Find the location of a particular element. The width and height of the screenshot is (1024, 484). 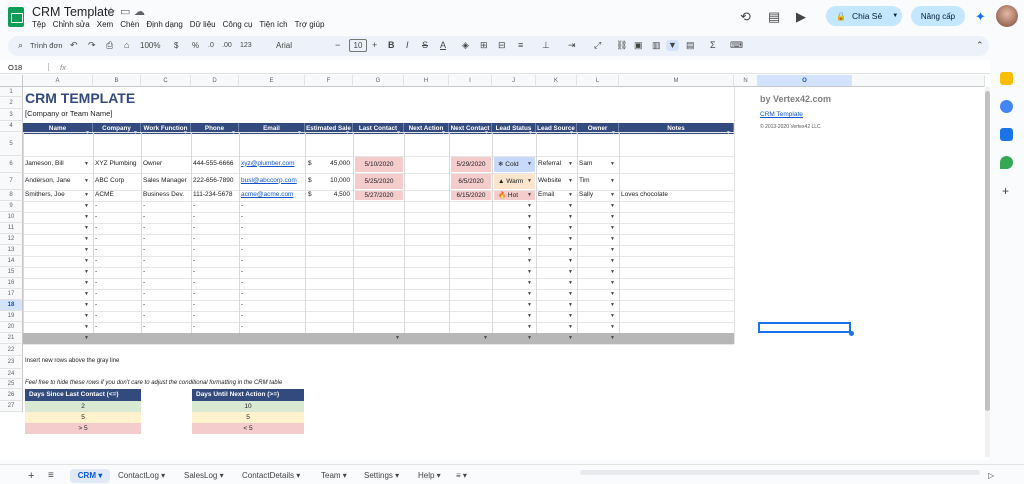

cell-next-contact: 5/29/2020 is located at coordinates (471, 164).